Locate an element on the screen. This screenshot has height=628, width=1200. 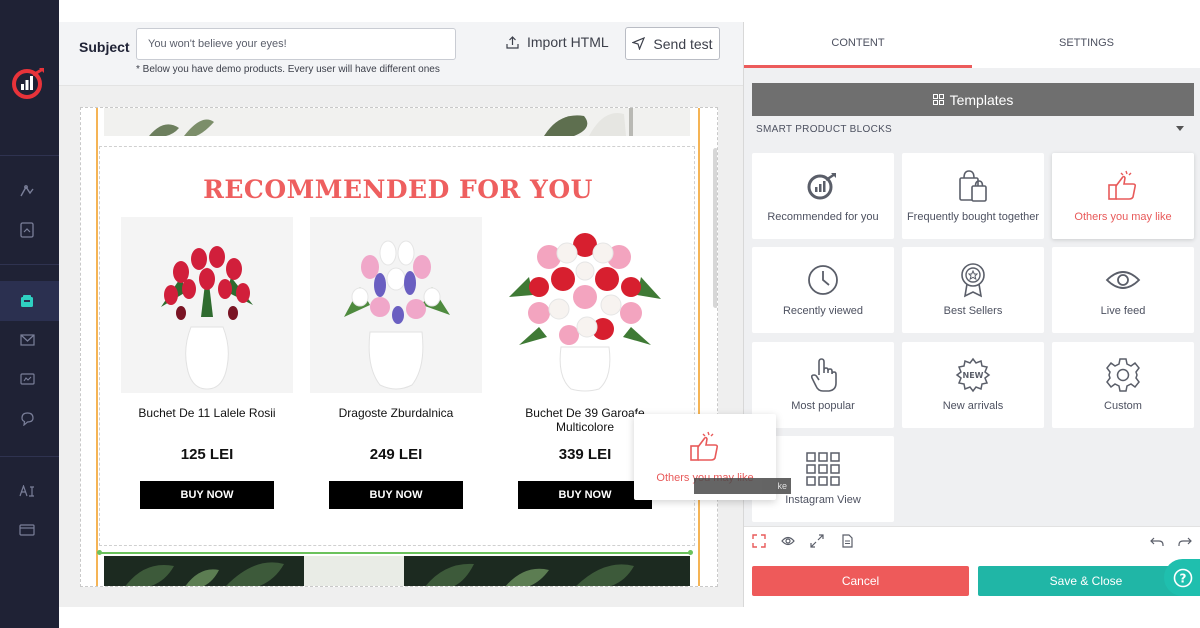
block-live-feed: Live feed is located at coordinates (1123, 290).